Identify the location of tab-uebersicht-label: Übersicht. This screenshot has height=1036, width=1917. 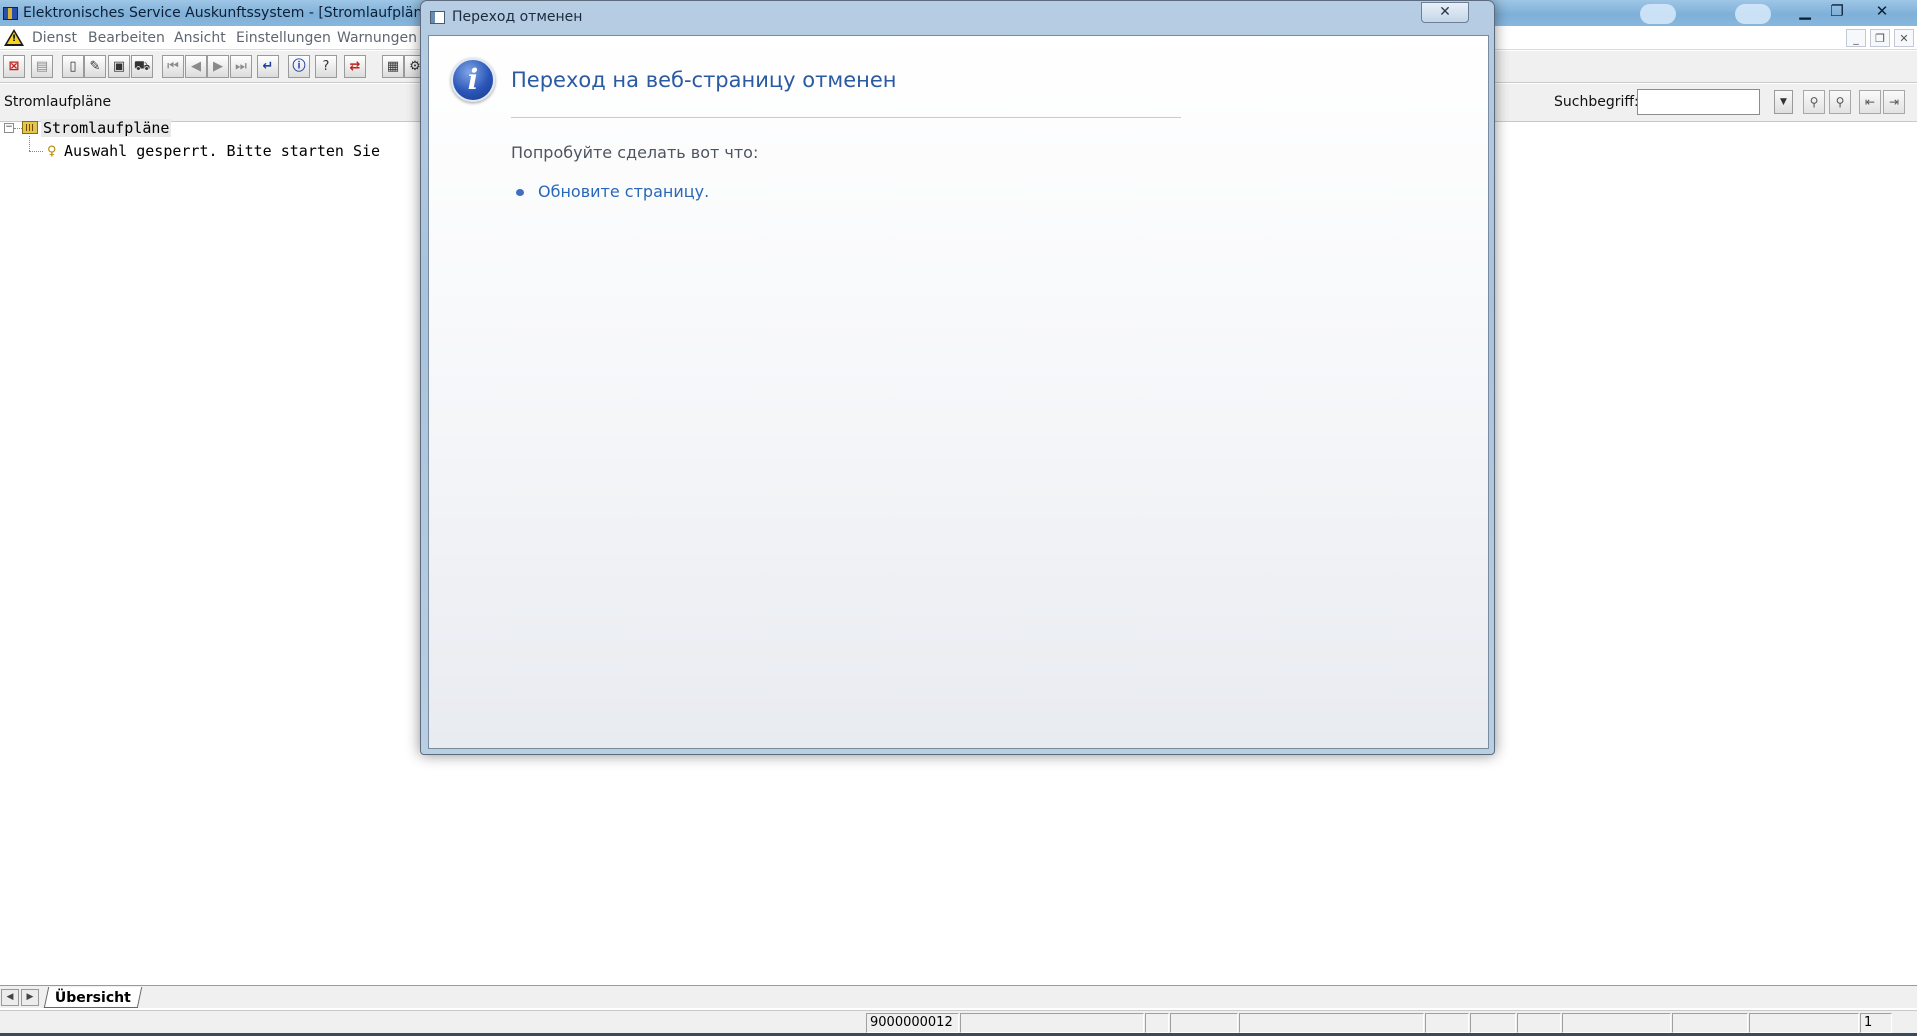
(92, 998).